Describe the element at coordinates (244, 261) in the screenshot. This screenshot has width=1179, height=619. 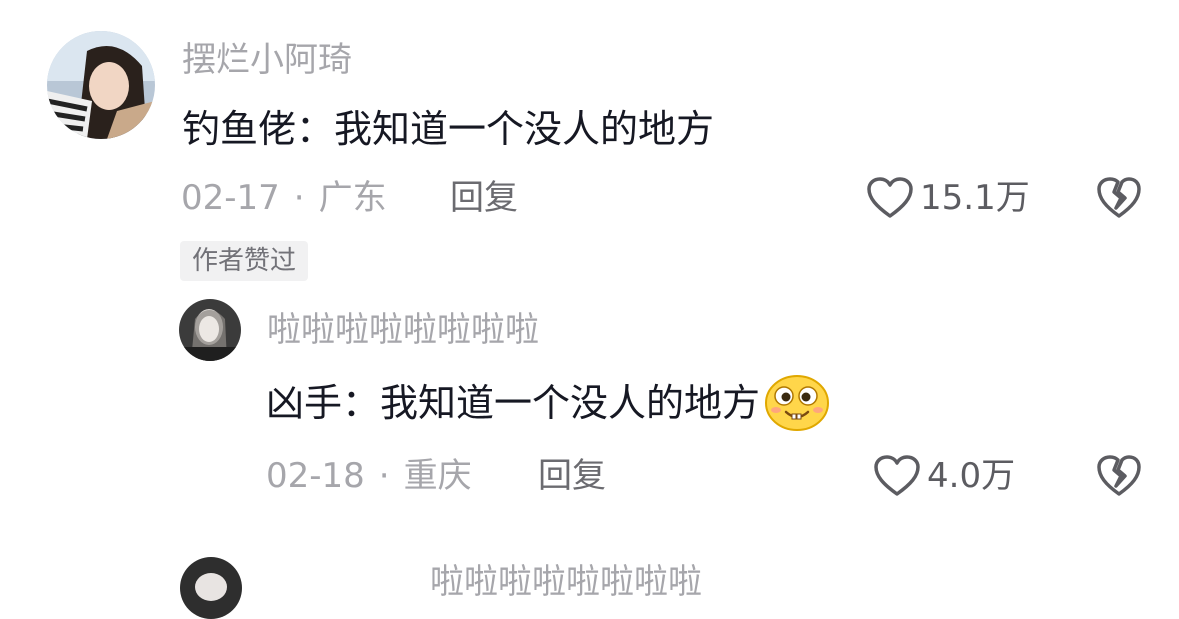
I see `author-liked-badge: 作者赞过` at that location.